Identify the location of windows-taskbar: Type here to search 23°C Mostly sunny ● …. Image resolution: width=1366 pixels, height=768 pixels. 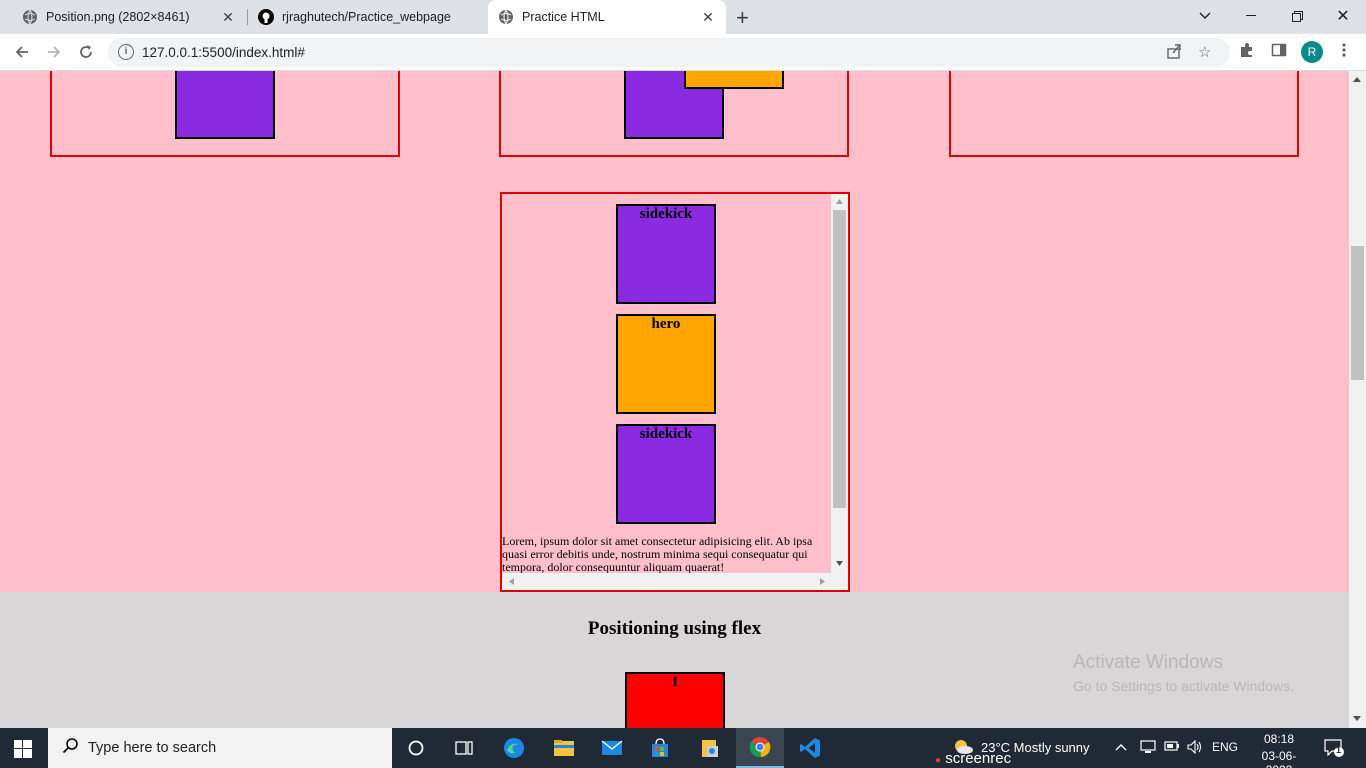
(683, 748).